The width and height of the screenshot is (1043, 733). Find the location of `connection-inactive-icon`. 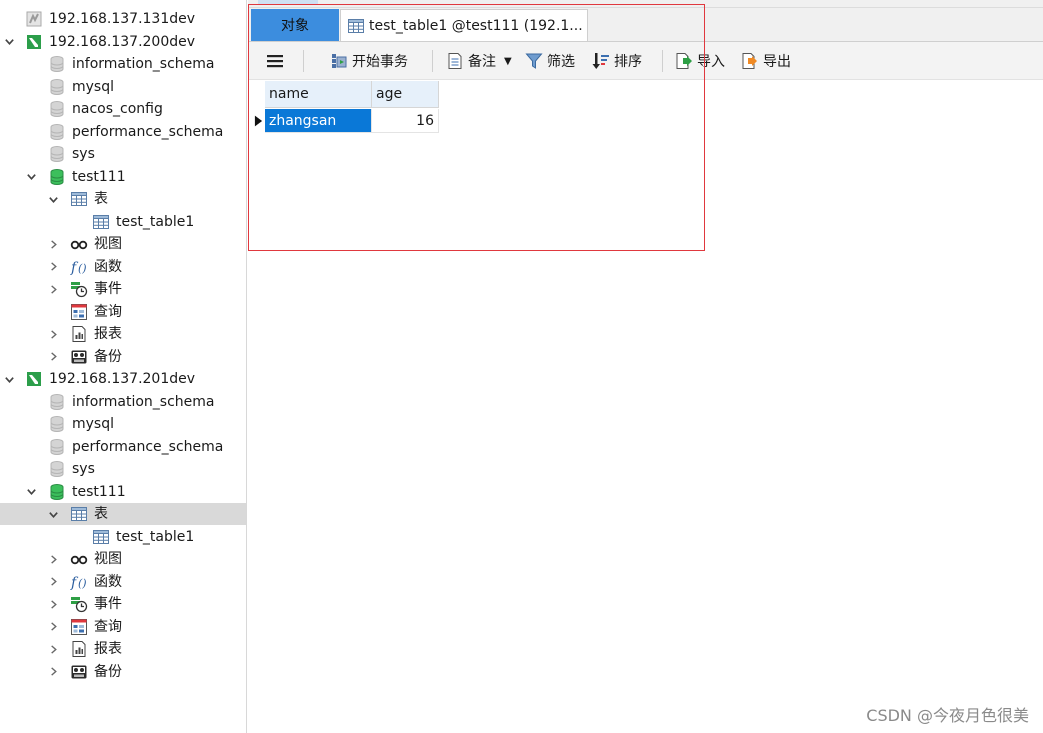

connection-inactive-icon is located at coordinates (34, 19).